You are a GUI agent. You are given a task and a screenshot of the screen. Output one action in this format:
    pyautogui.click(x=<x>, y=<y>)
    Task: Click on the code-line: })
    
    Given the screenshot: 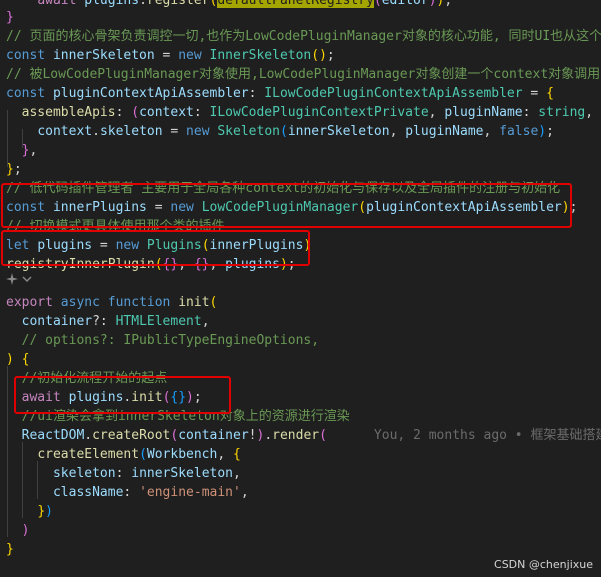 What is the action you would take?
    pyautogui.click(x=29, y=511)
    